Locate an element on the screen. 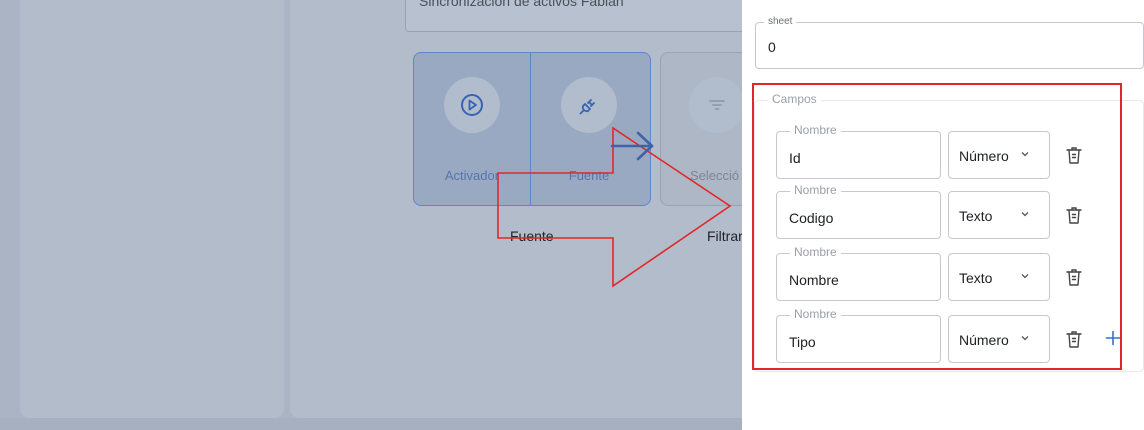 The height and width of the screenshot is (430, 1144). filtrar-caption: Filtrar is located at coordinates (724, 236).